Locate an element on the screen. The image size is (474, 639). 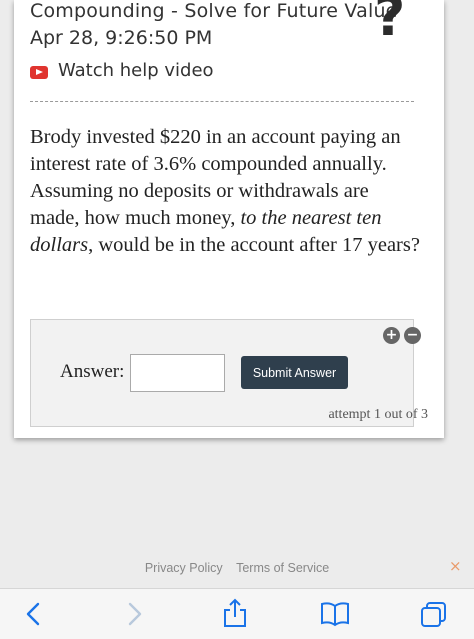
share-icon is located at coordinates (235, 613).